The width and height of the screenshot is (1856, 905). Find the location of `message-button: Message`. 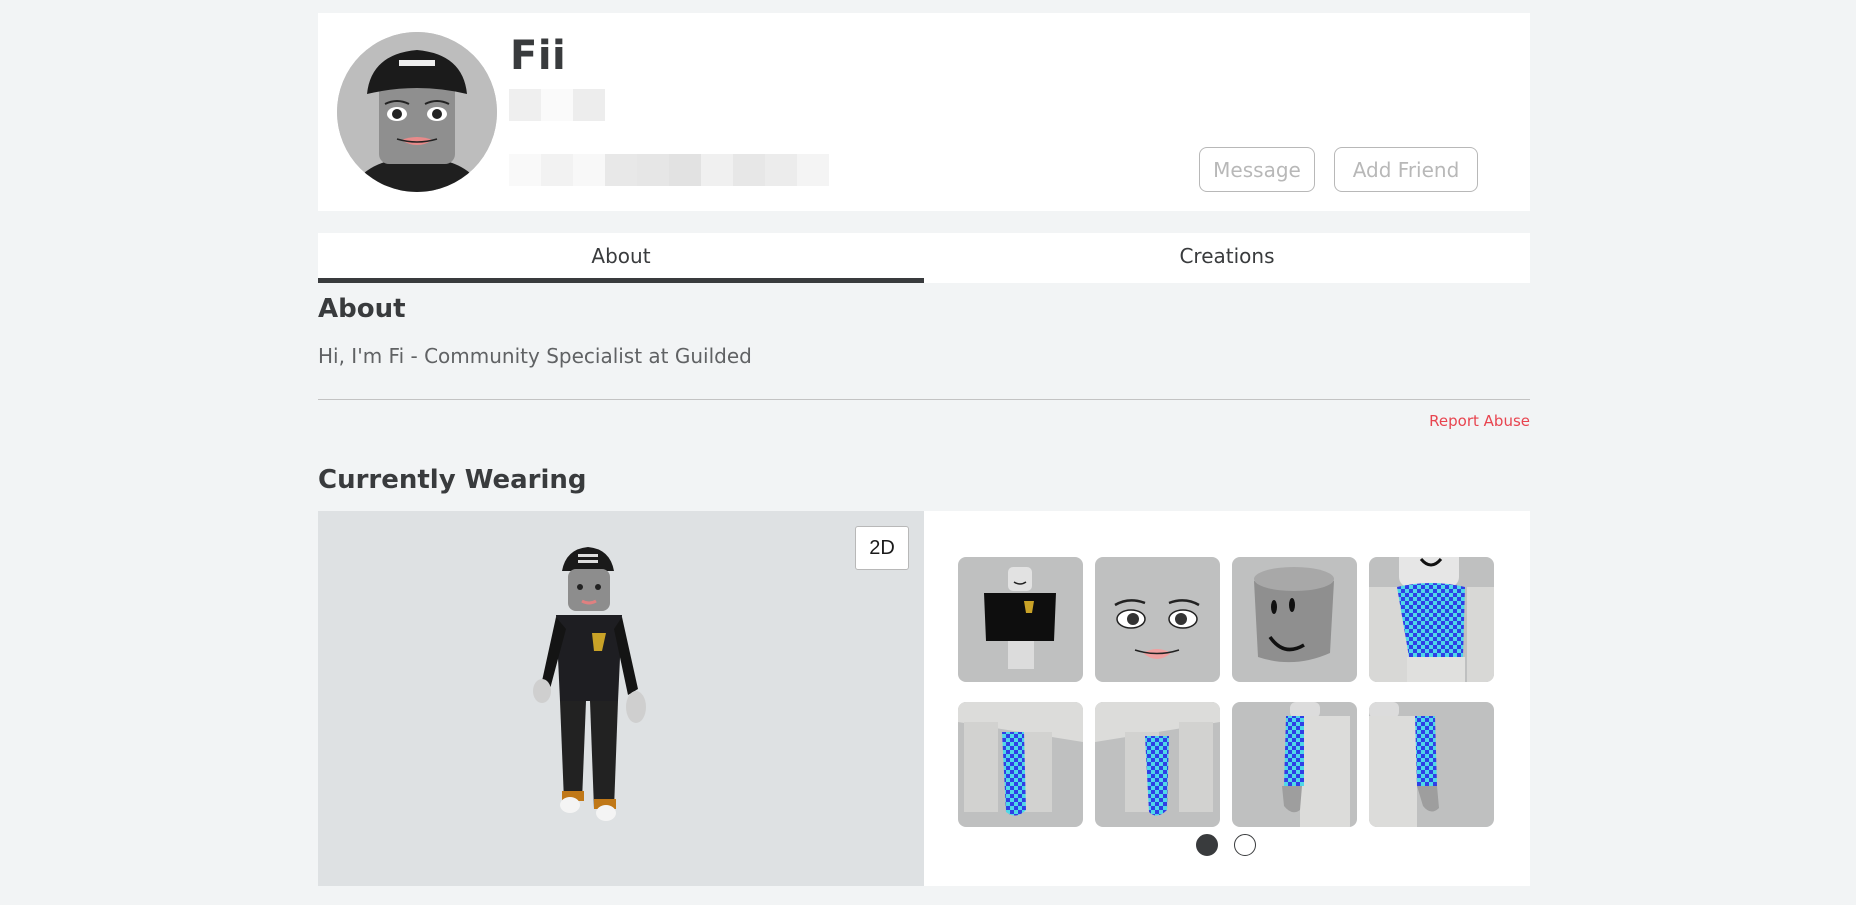

message-button: Message is located at coordinates (1257, 169).